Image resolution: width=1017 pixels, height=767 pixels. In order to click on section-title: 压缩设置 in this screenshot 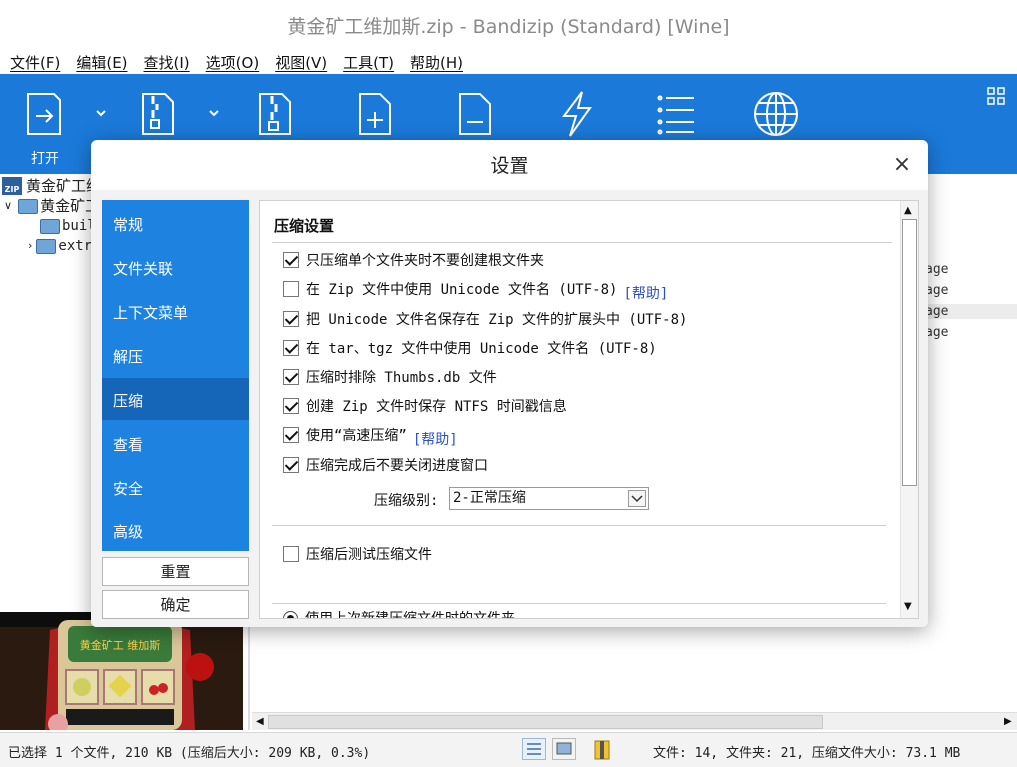, I will do `click(304, 226)`.